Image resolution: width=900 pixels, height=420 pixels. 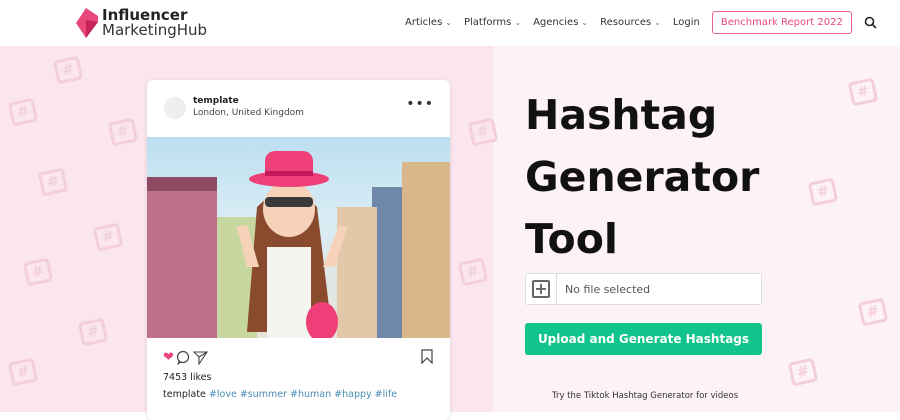 What do you see at coordinates (175, 108) in the screenshot?
I see `avatar` at bounding box center [175, 108].